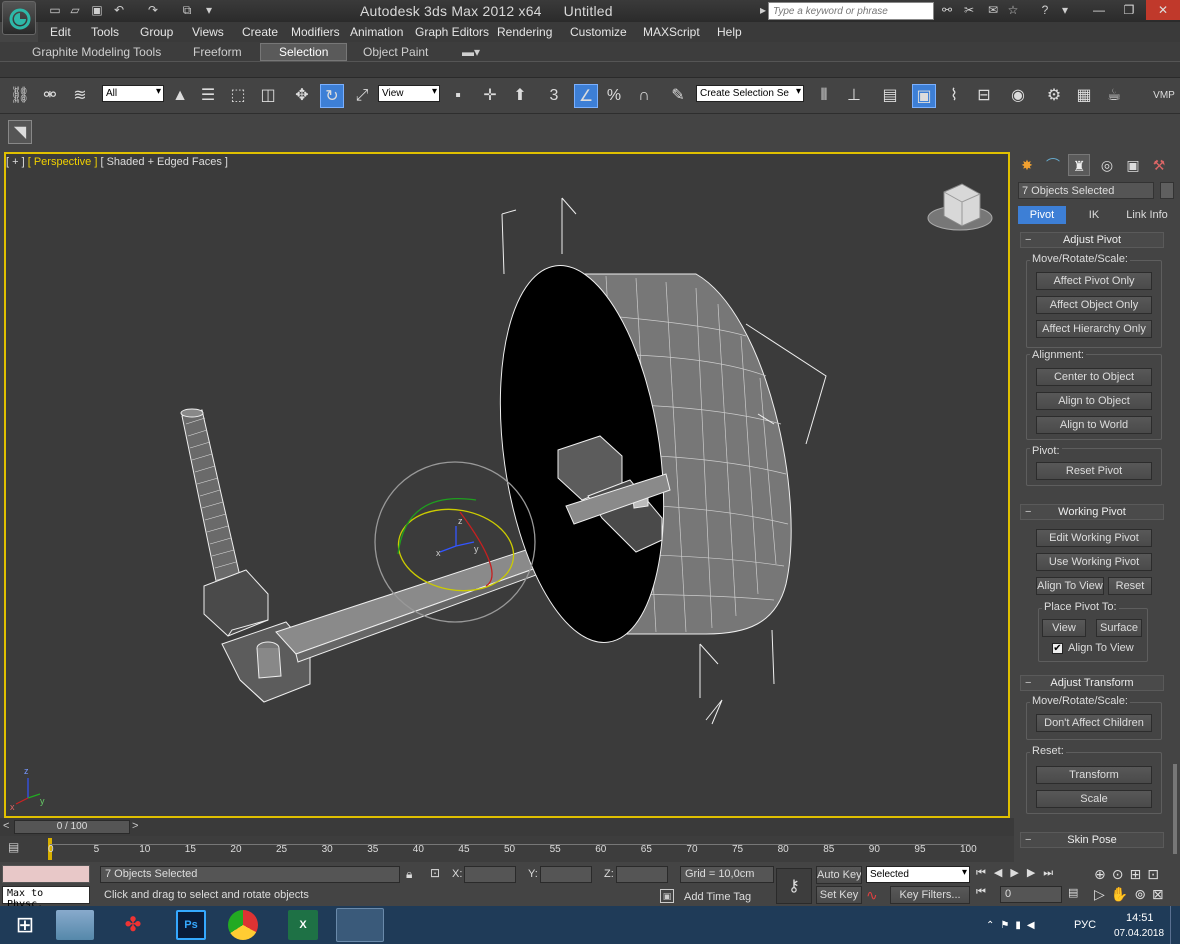 This screenshot has width=1180, height=944. I want to click on tray-icons: ⌃⚑▮◀, so click(1013, 925).